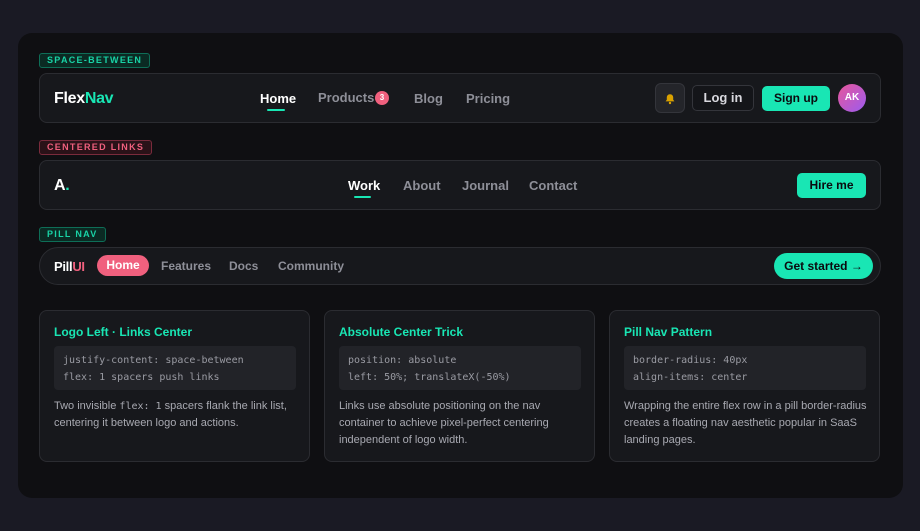 The image size is (920, 531). What do you see at coordinates (153, 360) in the screenshot?
I see `code-line: justify-content: space-between` at bounding box center [153, 360].